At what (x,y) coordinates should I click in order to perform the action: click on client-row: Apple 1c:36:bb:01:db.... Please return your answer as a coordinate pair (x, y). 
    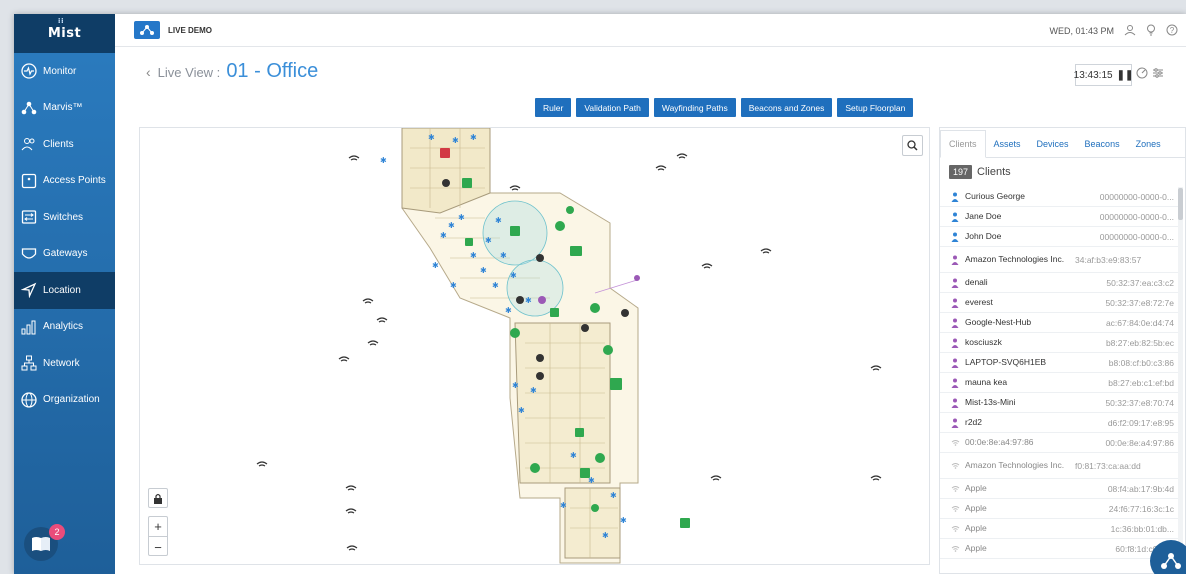
    Looking at the image, I should click on (1059, 529).